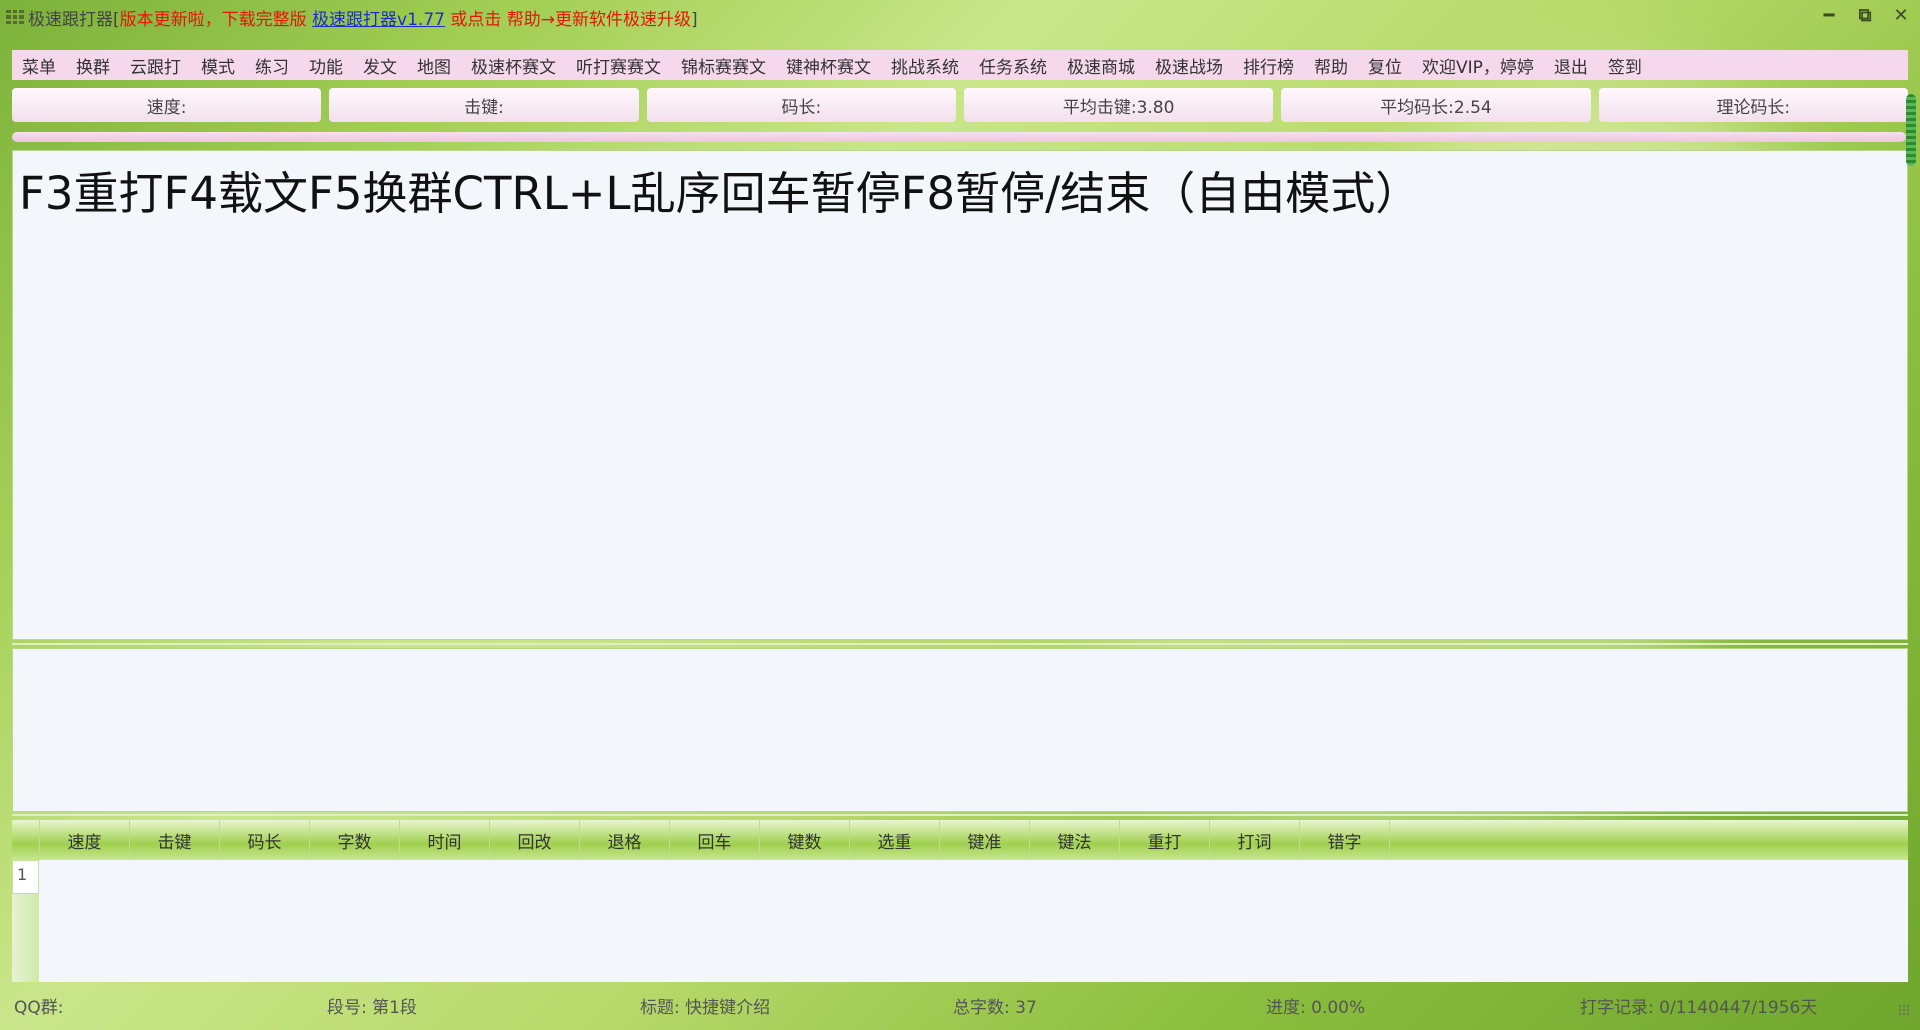 This screenshot has height=1030, width=1920. Describe the element at coordinates (167, 105) in the screenshot. I see `stat-box: 速度:` at that location.